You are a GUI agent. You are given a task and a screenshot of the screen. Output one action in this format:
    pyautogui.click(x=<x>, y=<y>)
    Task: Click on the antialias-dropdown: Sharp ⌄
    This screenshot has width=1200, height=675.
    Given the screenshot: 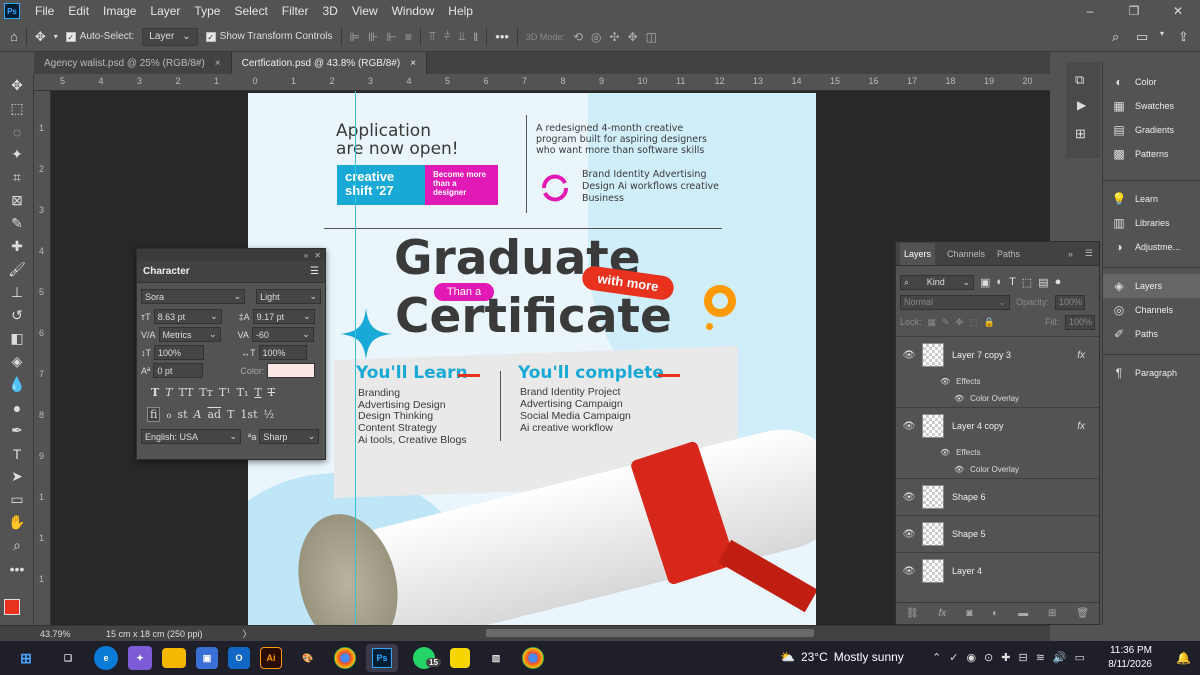 What is the action you would take?
    pyautogui.click(x=289, y=436)
    